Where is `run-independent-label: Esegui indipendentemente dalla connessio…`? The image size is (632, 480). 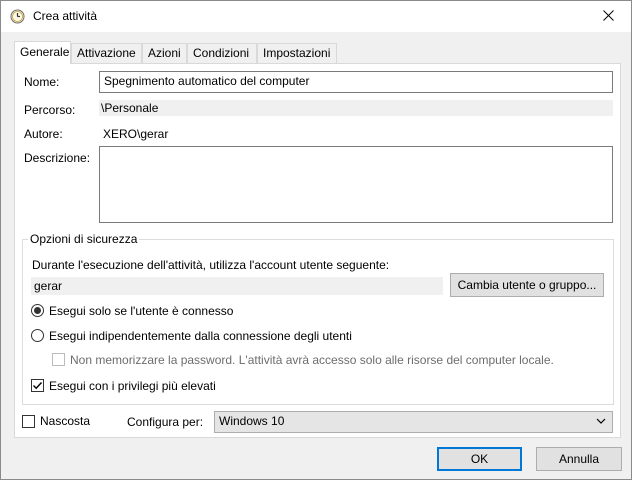
run-independent-label: Esegui indipendentemente dalla connessio… is located at coordinates (200, 336).